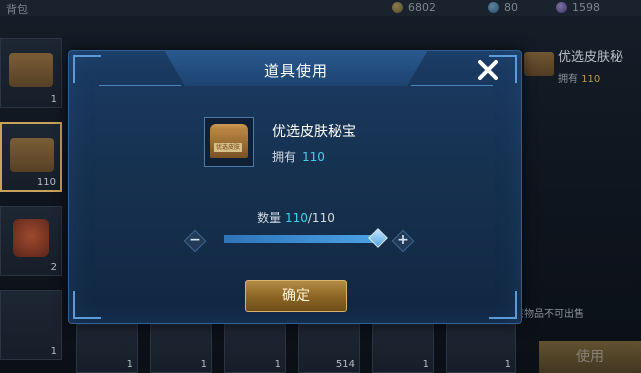 The image size is (641, 373). I want to click on own-count: 110, so click(313, 157).